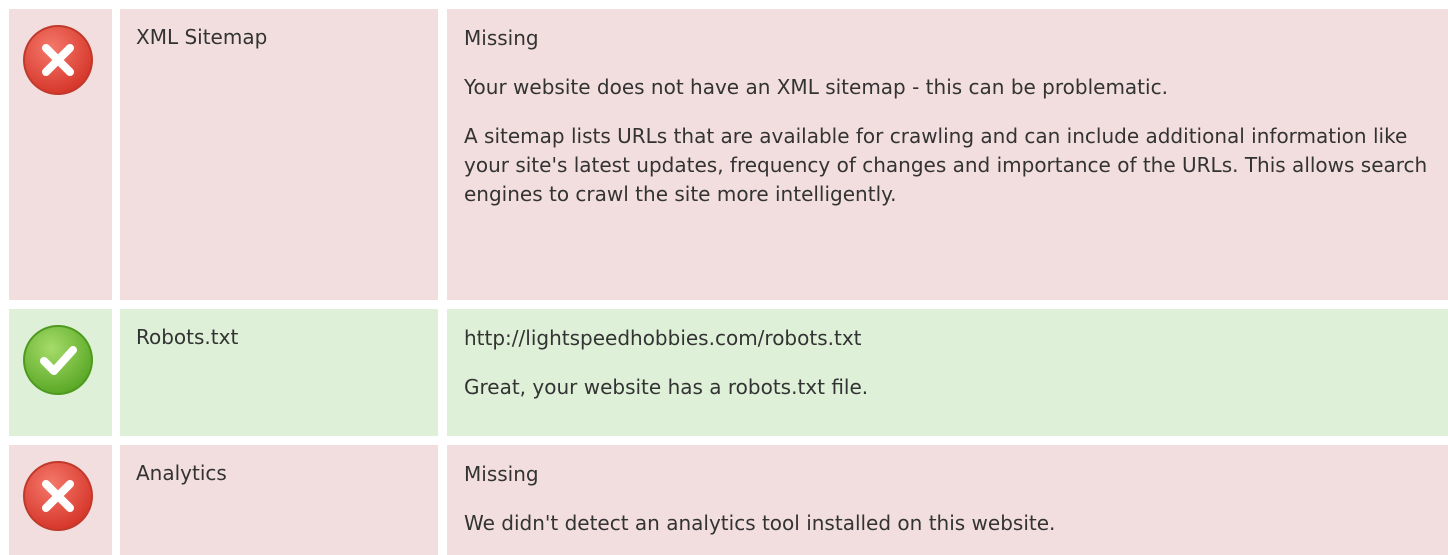 The width and height of the screenshot is (1448, 555). Describe the element at coordinates (58, 360) in the screenshot. I see `success-check-icon` at that location.